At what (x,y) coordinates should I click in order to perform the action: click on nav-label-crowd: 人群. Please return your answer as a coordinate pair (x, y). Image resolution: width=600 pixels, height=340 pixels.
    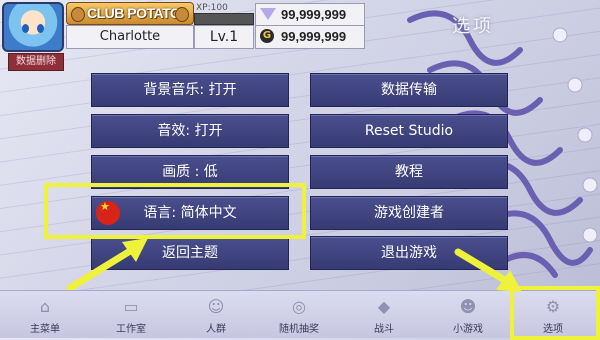
    Looking at the image, I should click on (216, 329).